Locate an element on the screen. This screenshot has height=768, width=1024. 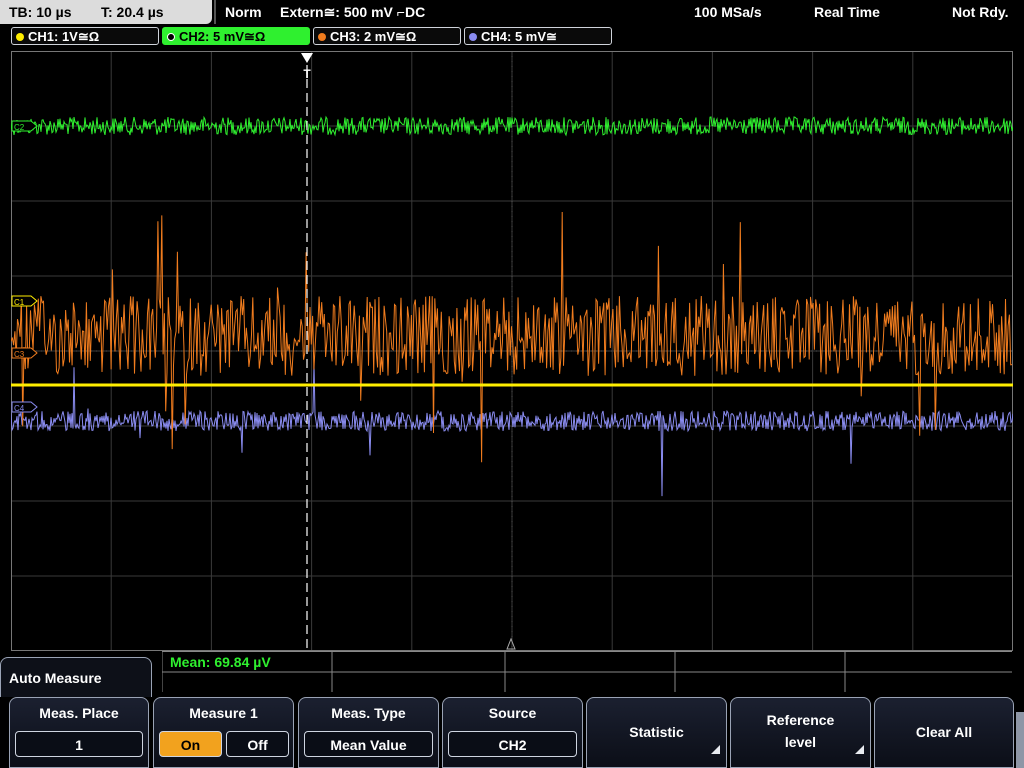
trigger-time-readout: T: 20.4 µs is located at coordinates (132, 12).